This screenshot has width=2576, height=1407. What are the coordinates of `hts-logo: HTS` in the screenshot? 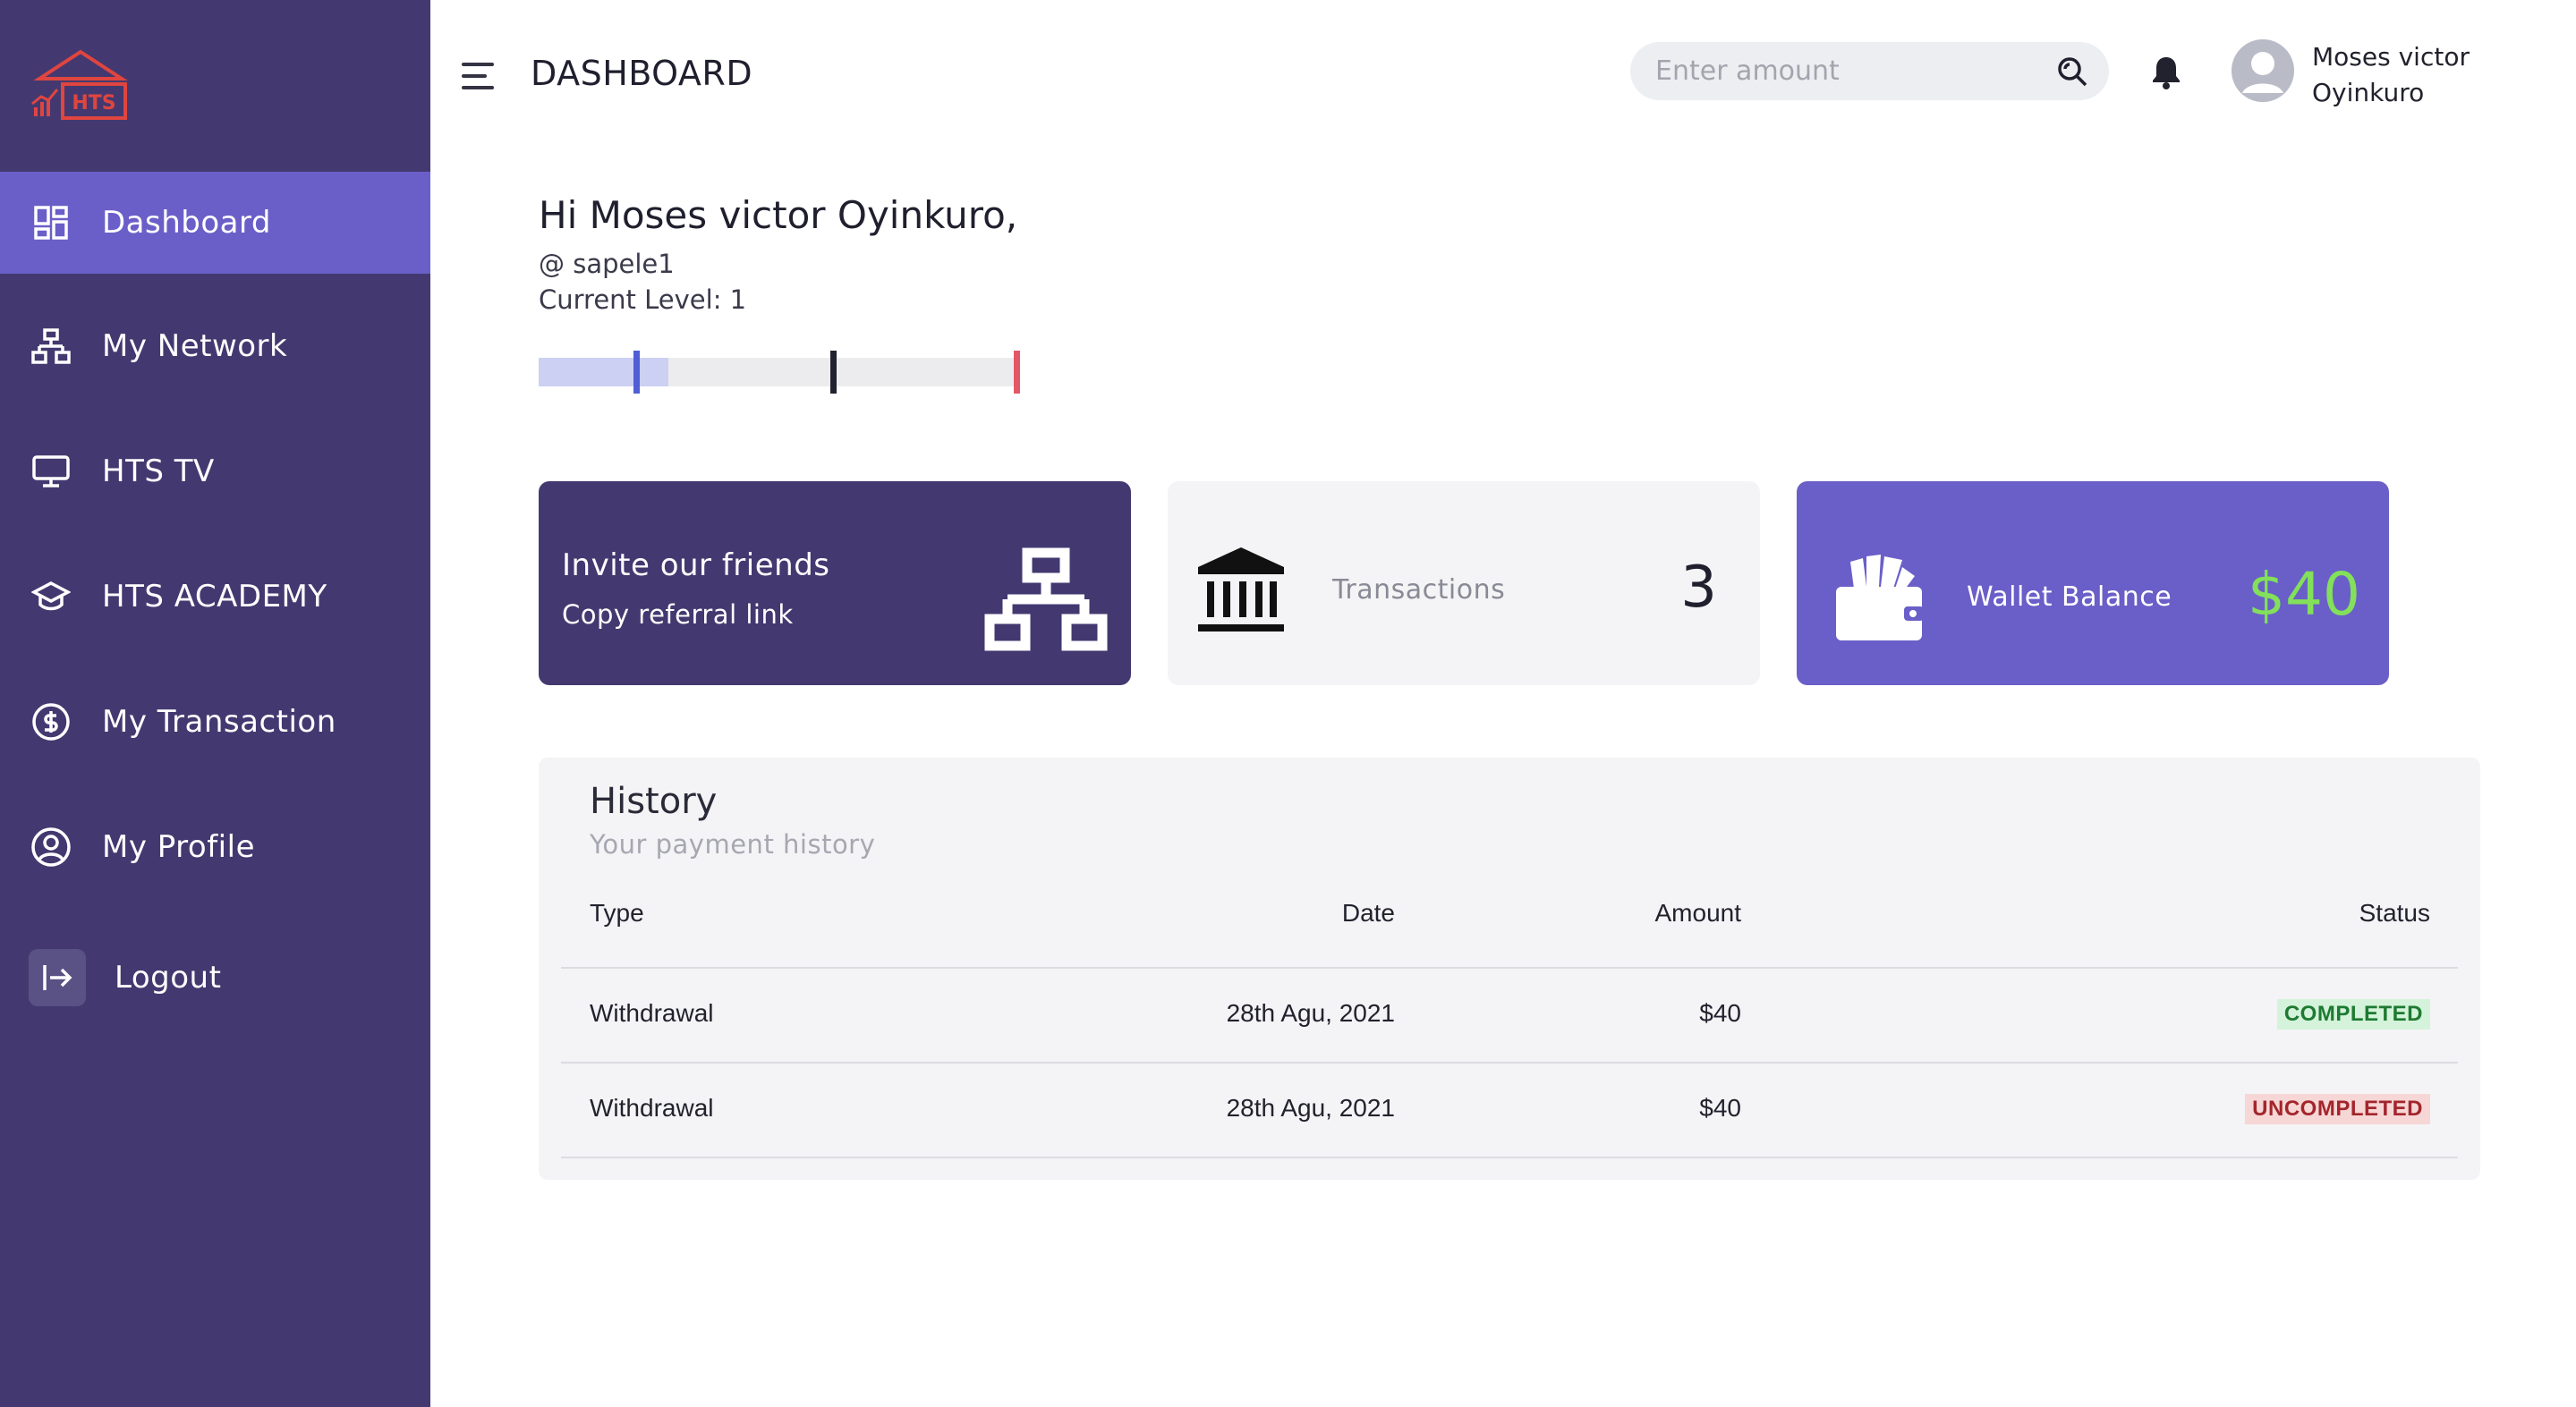 It's located at (80, 86).